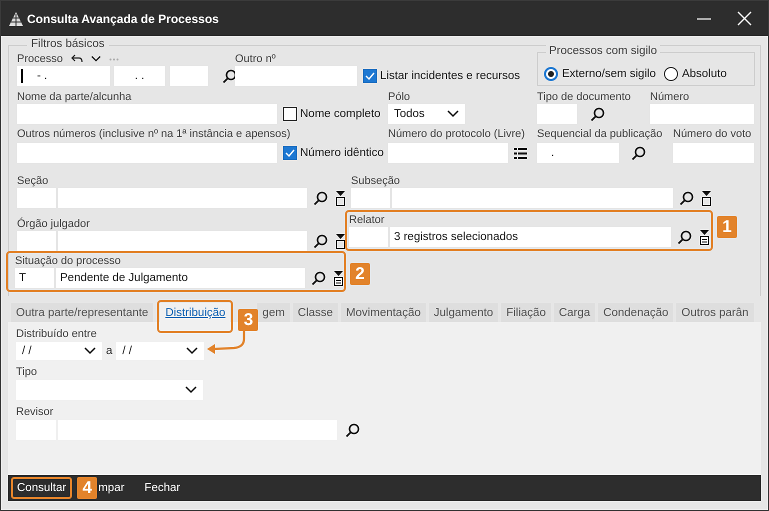 The width and height of the screenshot is (769, 511). What do you see at coordinates (162, 488) in the screenshot?
I see `toolbar-button: Fechar` at bounding box center [162, 488].